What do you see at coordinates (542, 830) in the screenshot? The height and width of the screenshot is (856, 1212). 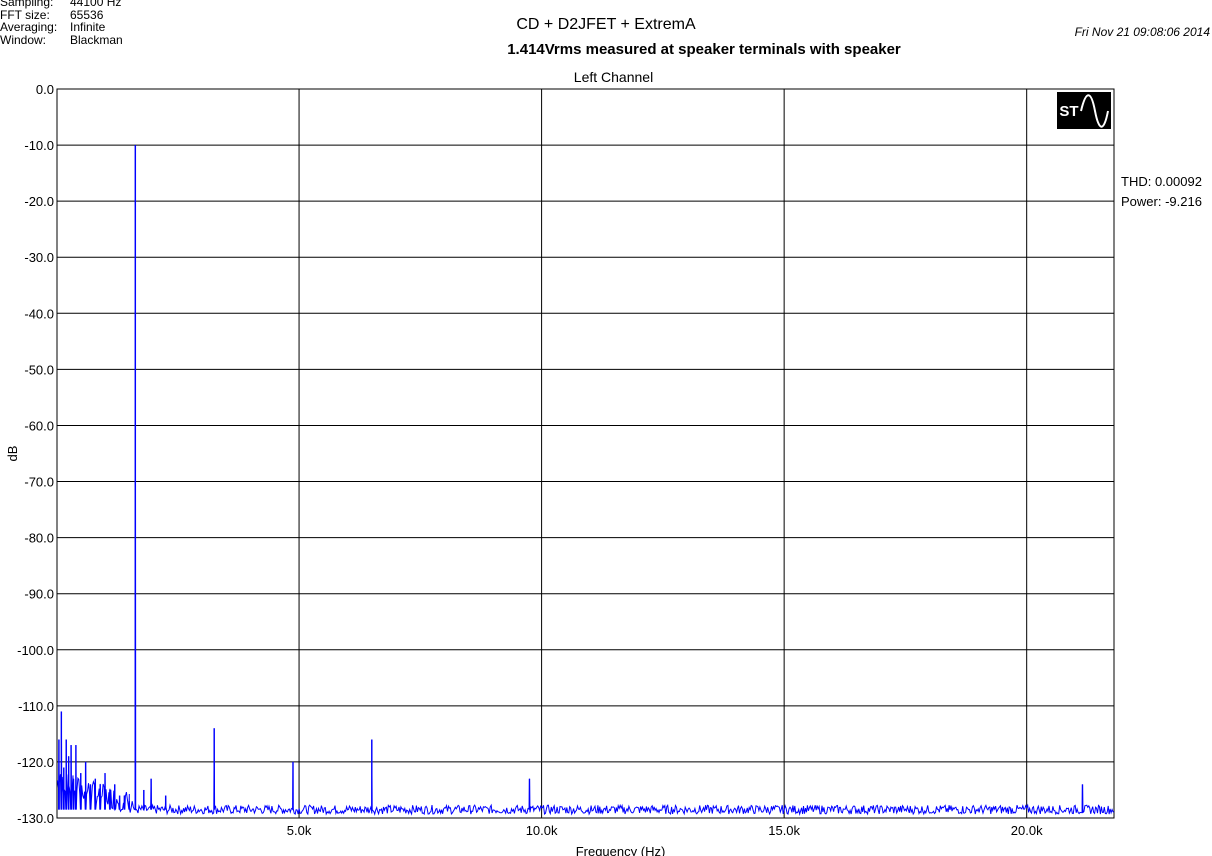 I see `x-tick-label: 10.0k` at bounding box center [542, 830].